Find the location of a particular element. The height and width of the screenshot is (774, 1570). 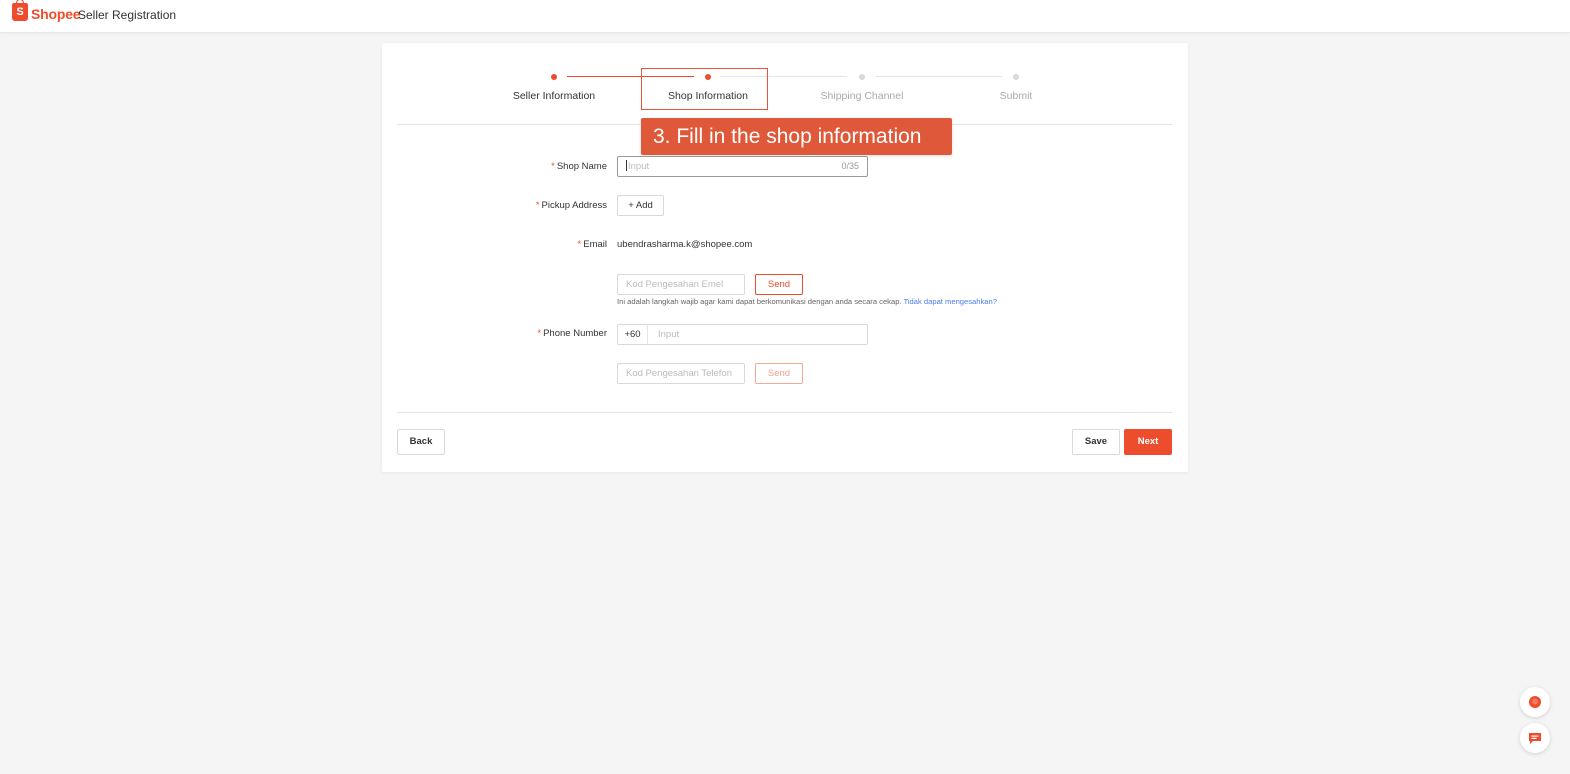

step-dot-submit is located at coordinates (1016, 77).